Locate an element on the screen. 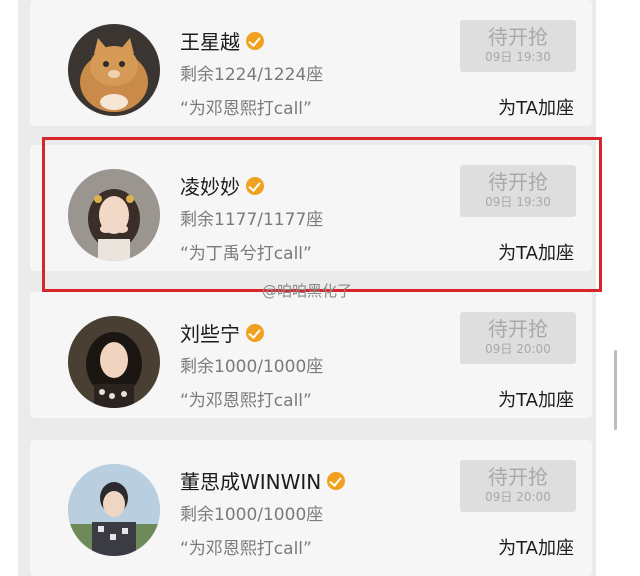 The height and width of the screenshot is (576, 640). watermark: @咱咱黑化了 is located at coordinates (307, 291).